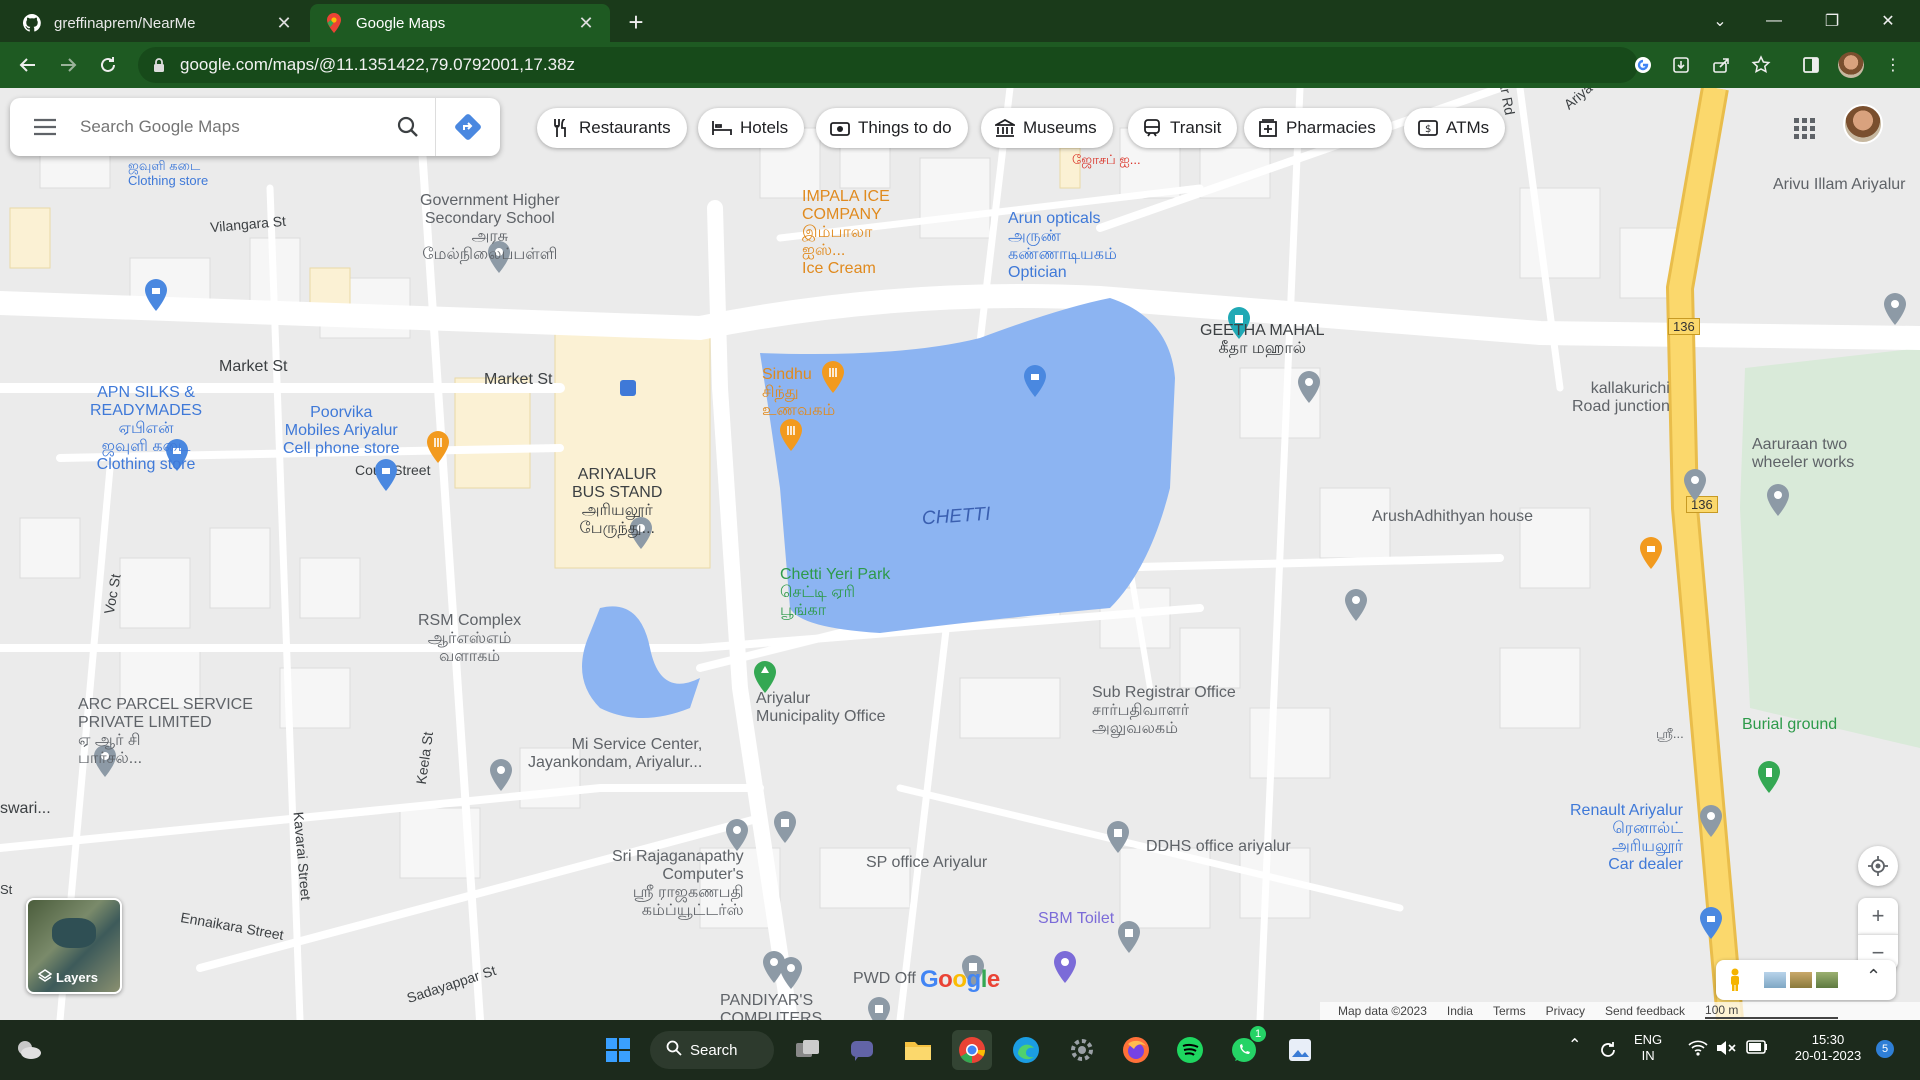 This screenshot has height=1080, width=1920. What do you see at coordinates (771, 1006) in the screenshot?
I see `poi-label-pandiyar: PANDIYAR'S COMPUTERS` at bounding box center [771, 1006].